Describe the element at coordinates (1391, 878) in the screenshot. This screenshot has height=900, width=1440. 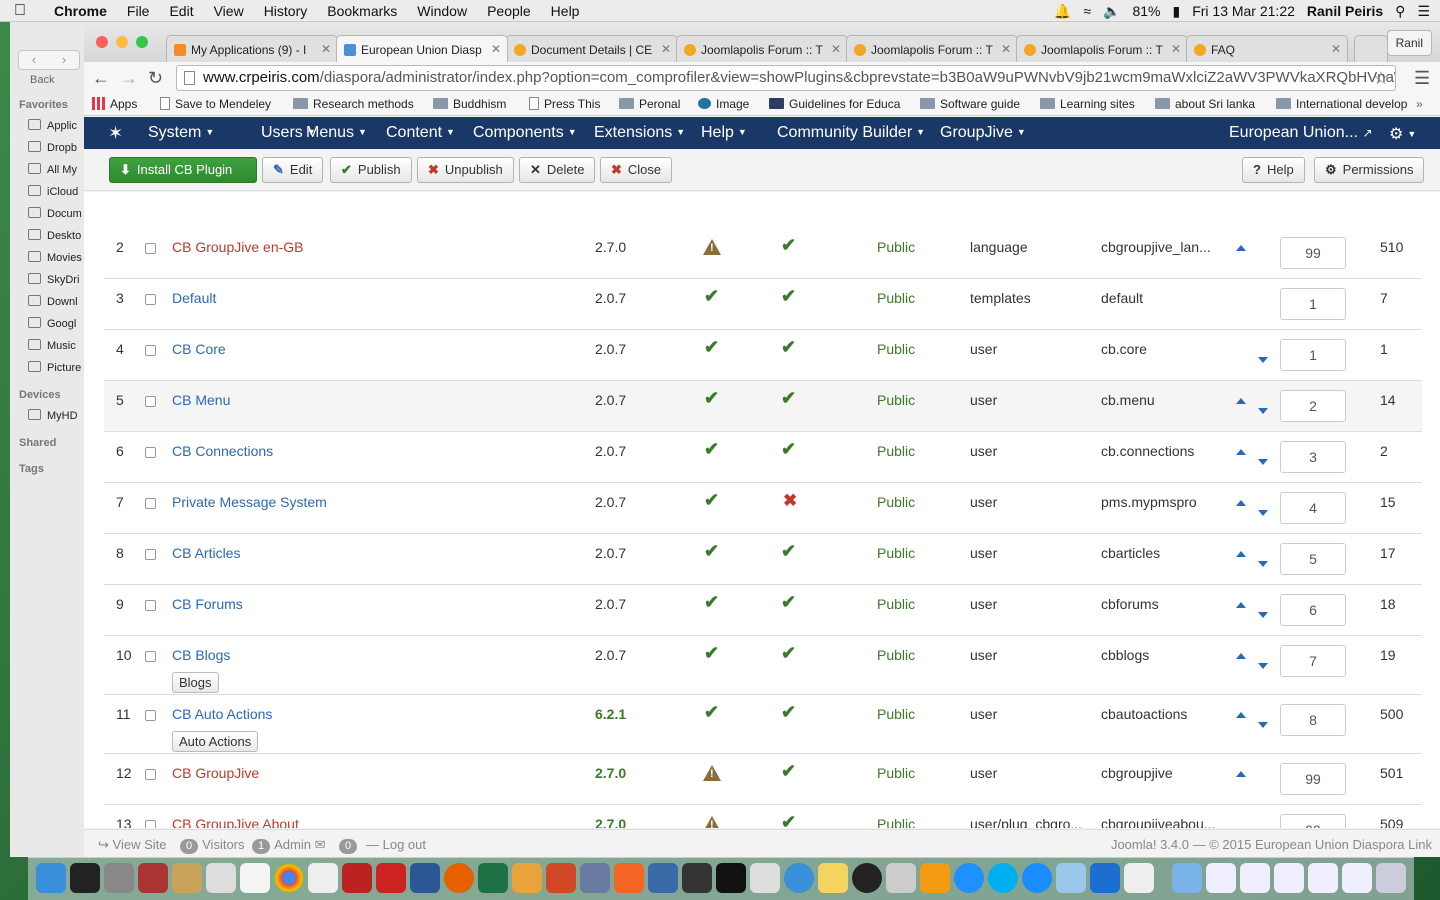
I see `trash-dock-icon` at that location.